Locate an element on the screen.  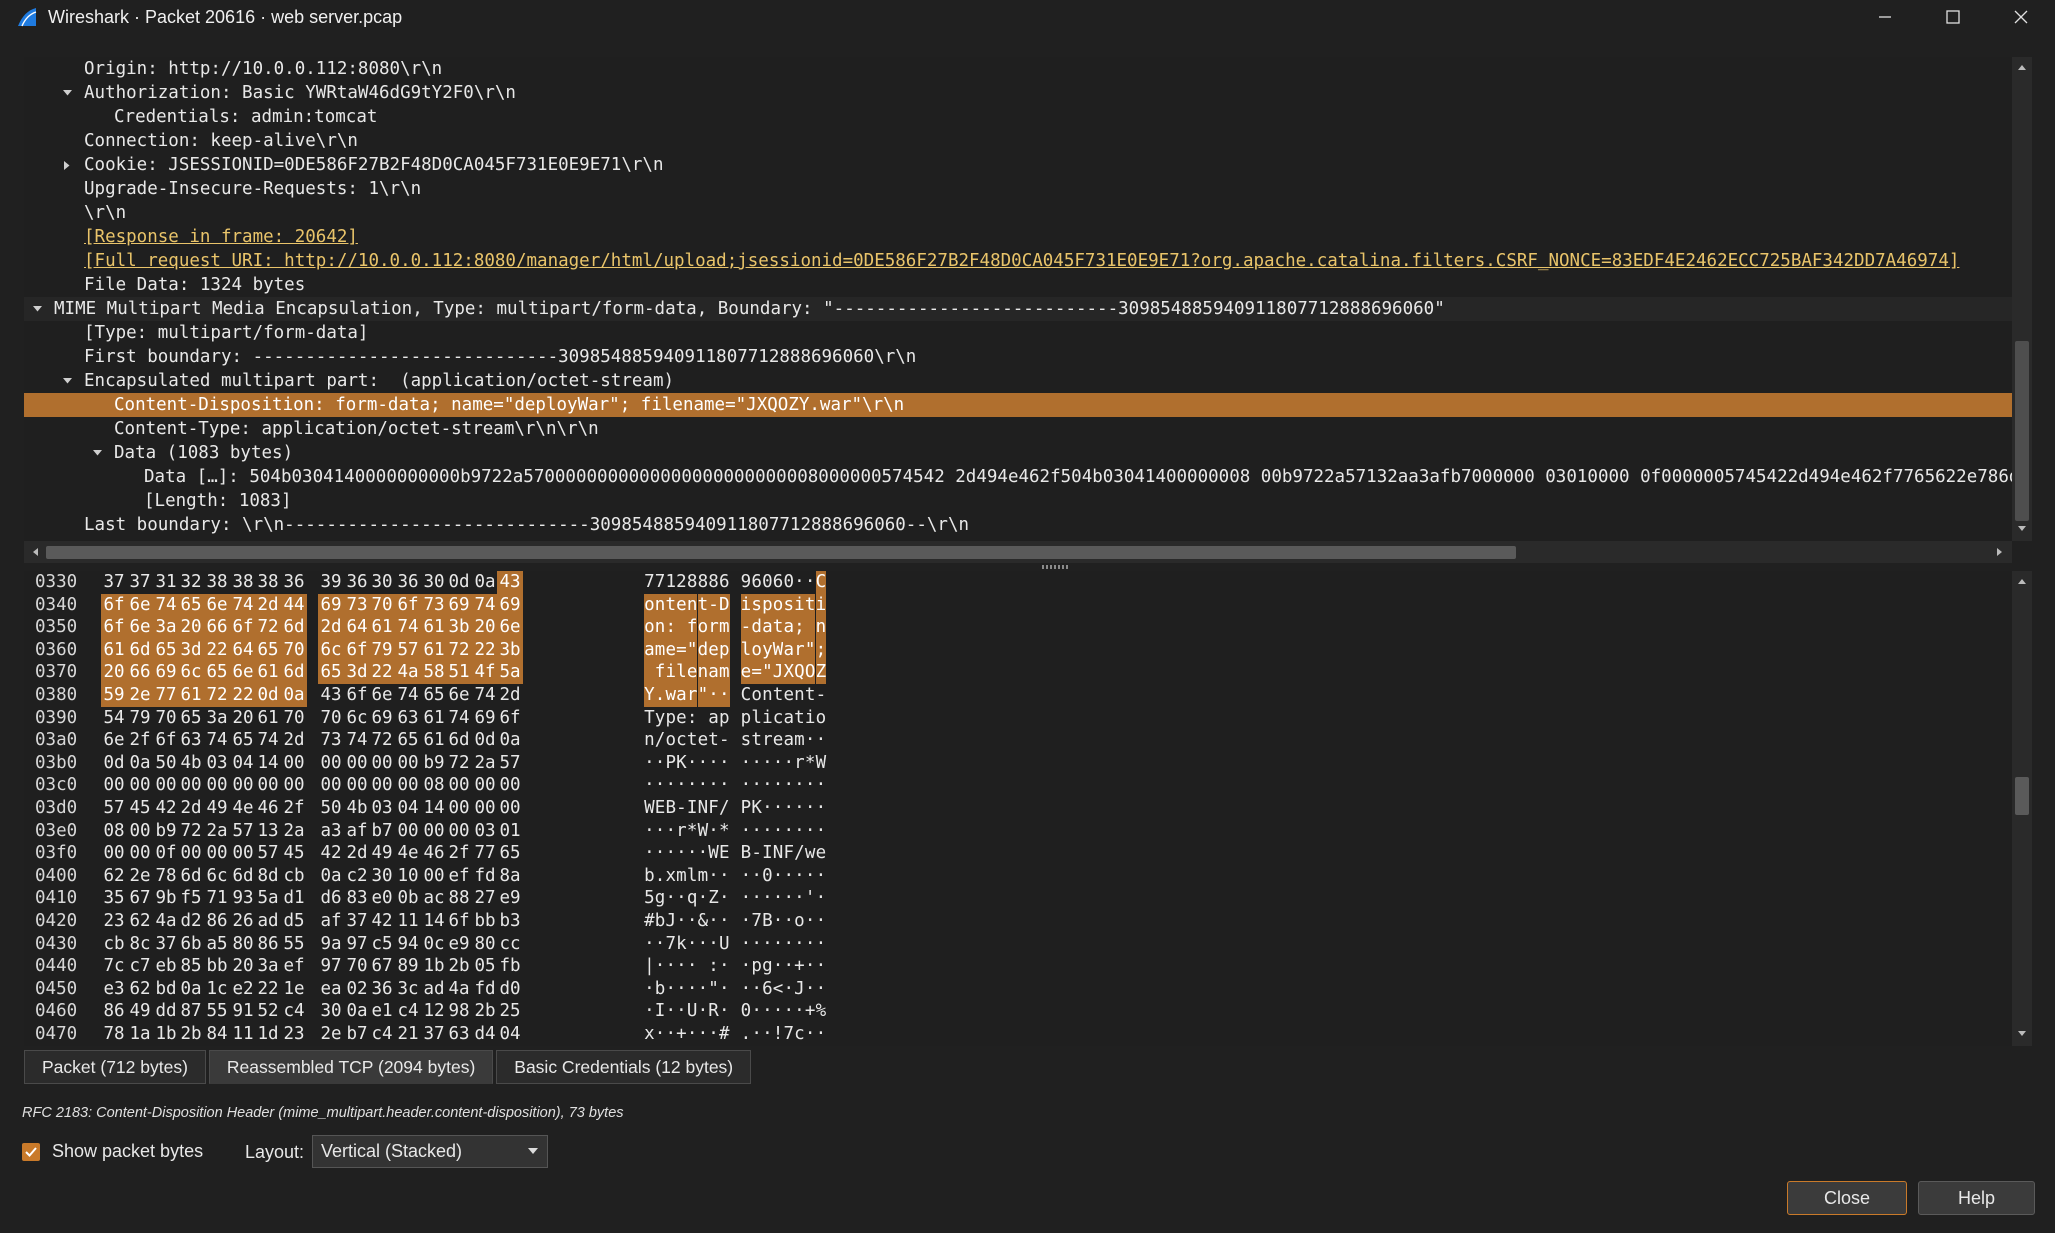
hex-byte: c5 is located at coordinates (382, 944).